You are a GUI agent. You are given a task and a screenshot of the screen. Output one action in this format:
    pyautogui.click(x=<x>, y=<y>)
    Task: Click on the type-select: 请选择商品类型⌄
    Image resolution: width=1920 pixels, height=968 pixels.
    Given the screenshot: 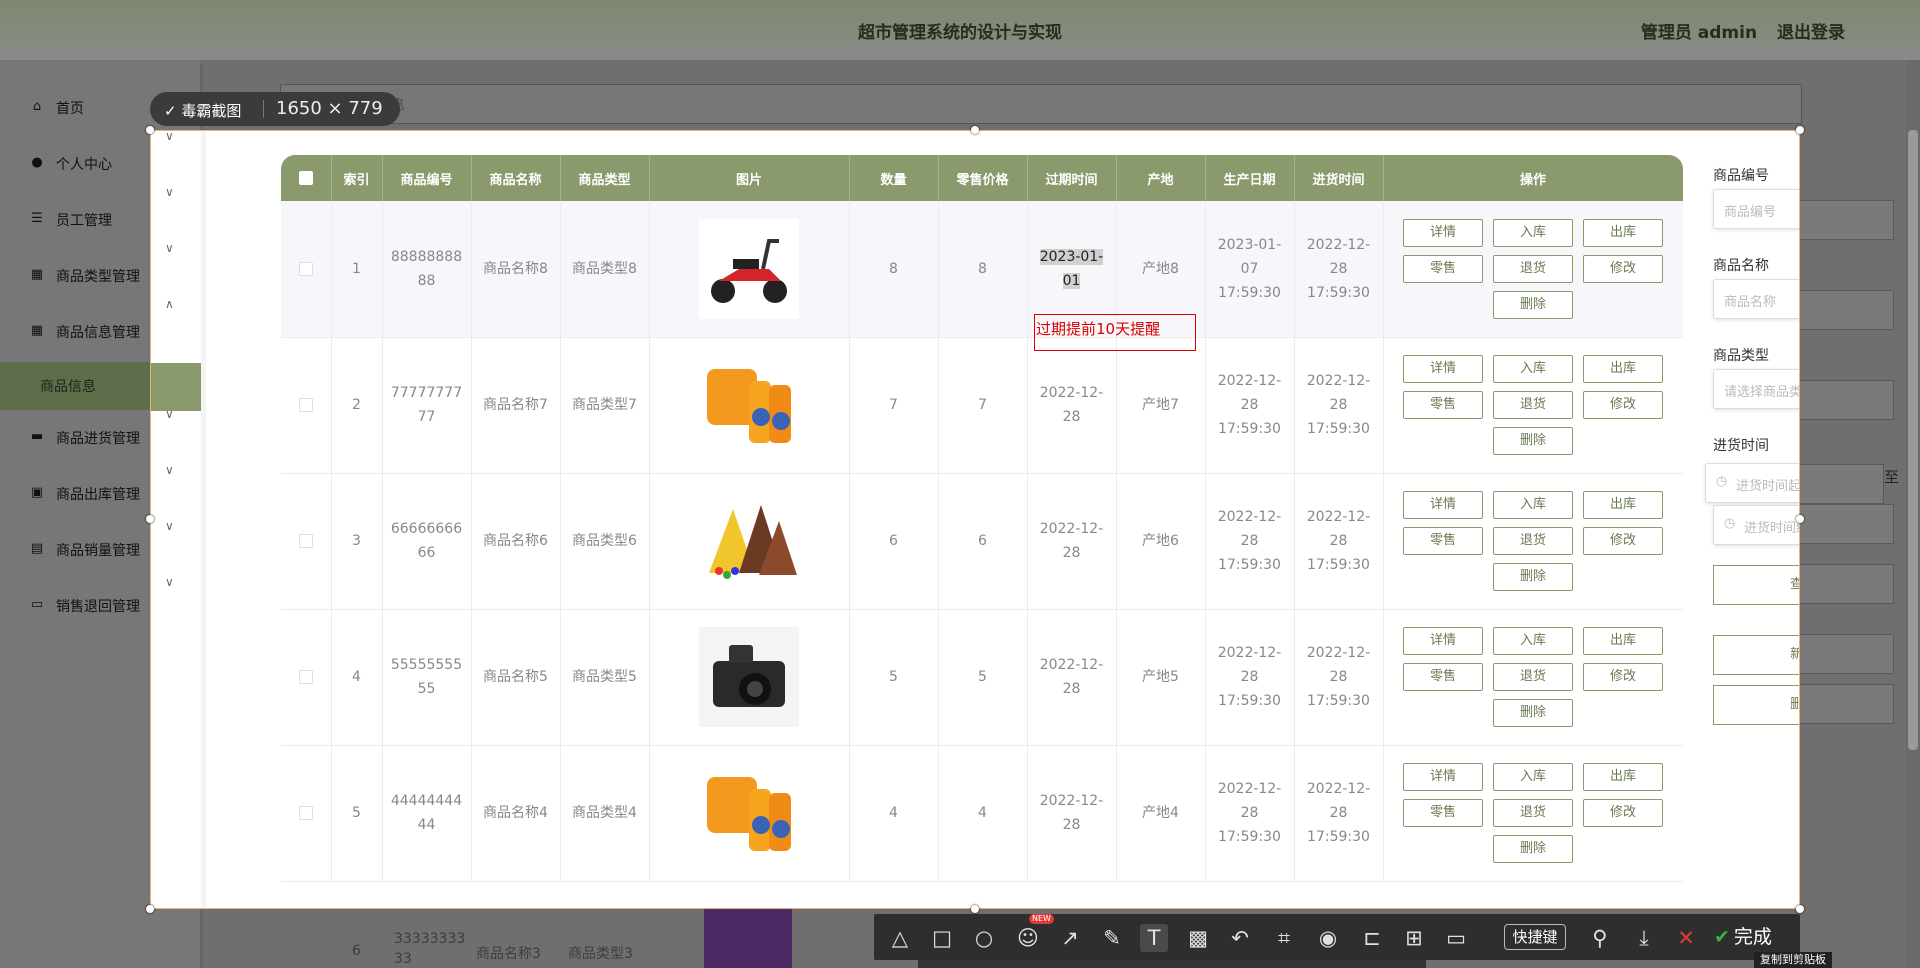 What is the action you would take?
    pyautogui.click(x=1756, y=389)
    